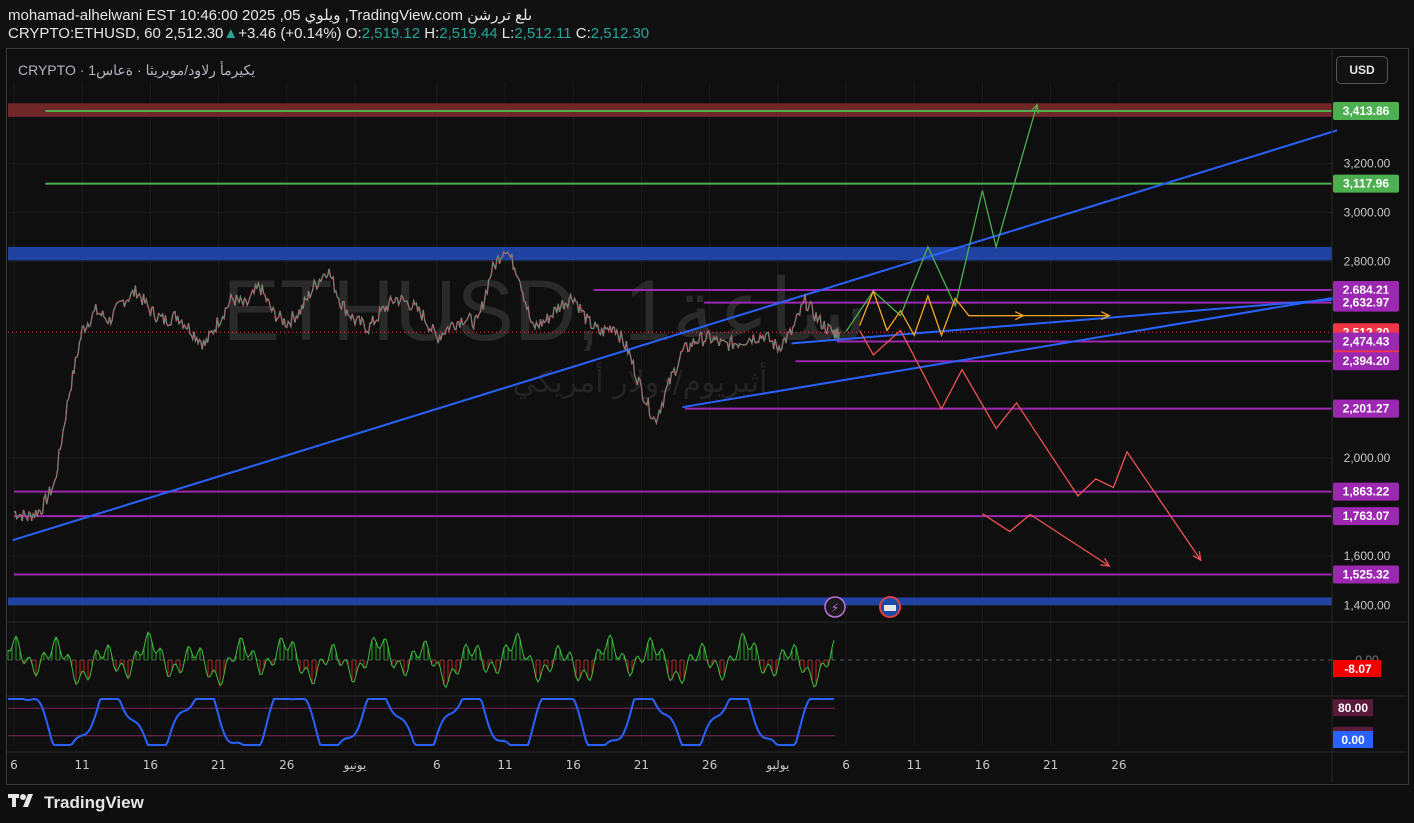 The width and height of the screenshot is (1414, 823). I want to click on price-label-text: 3,413.86, so click(1366, 111).